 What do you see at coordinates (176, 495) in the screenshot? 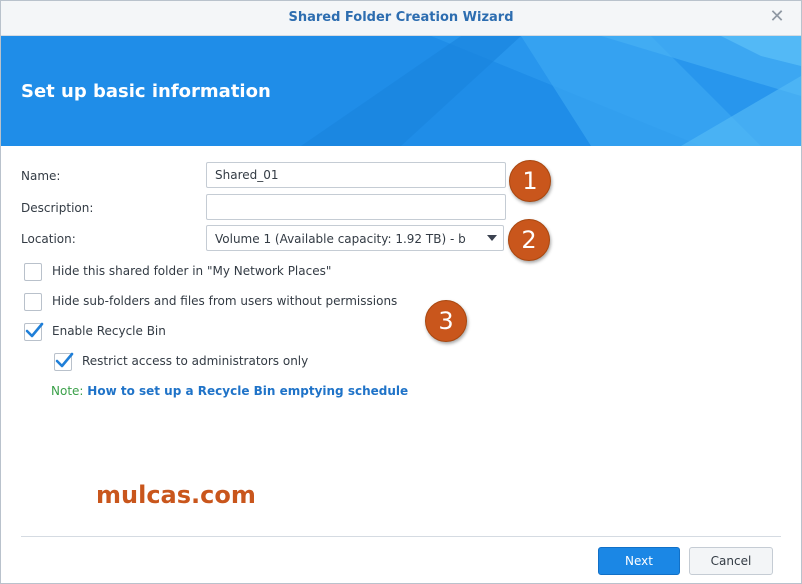
I see `watermark-text: mulcas.com` at bounding box center [176, 495].